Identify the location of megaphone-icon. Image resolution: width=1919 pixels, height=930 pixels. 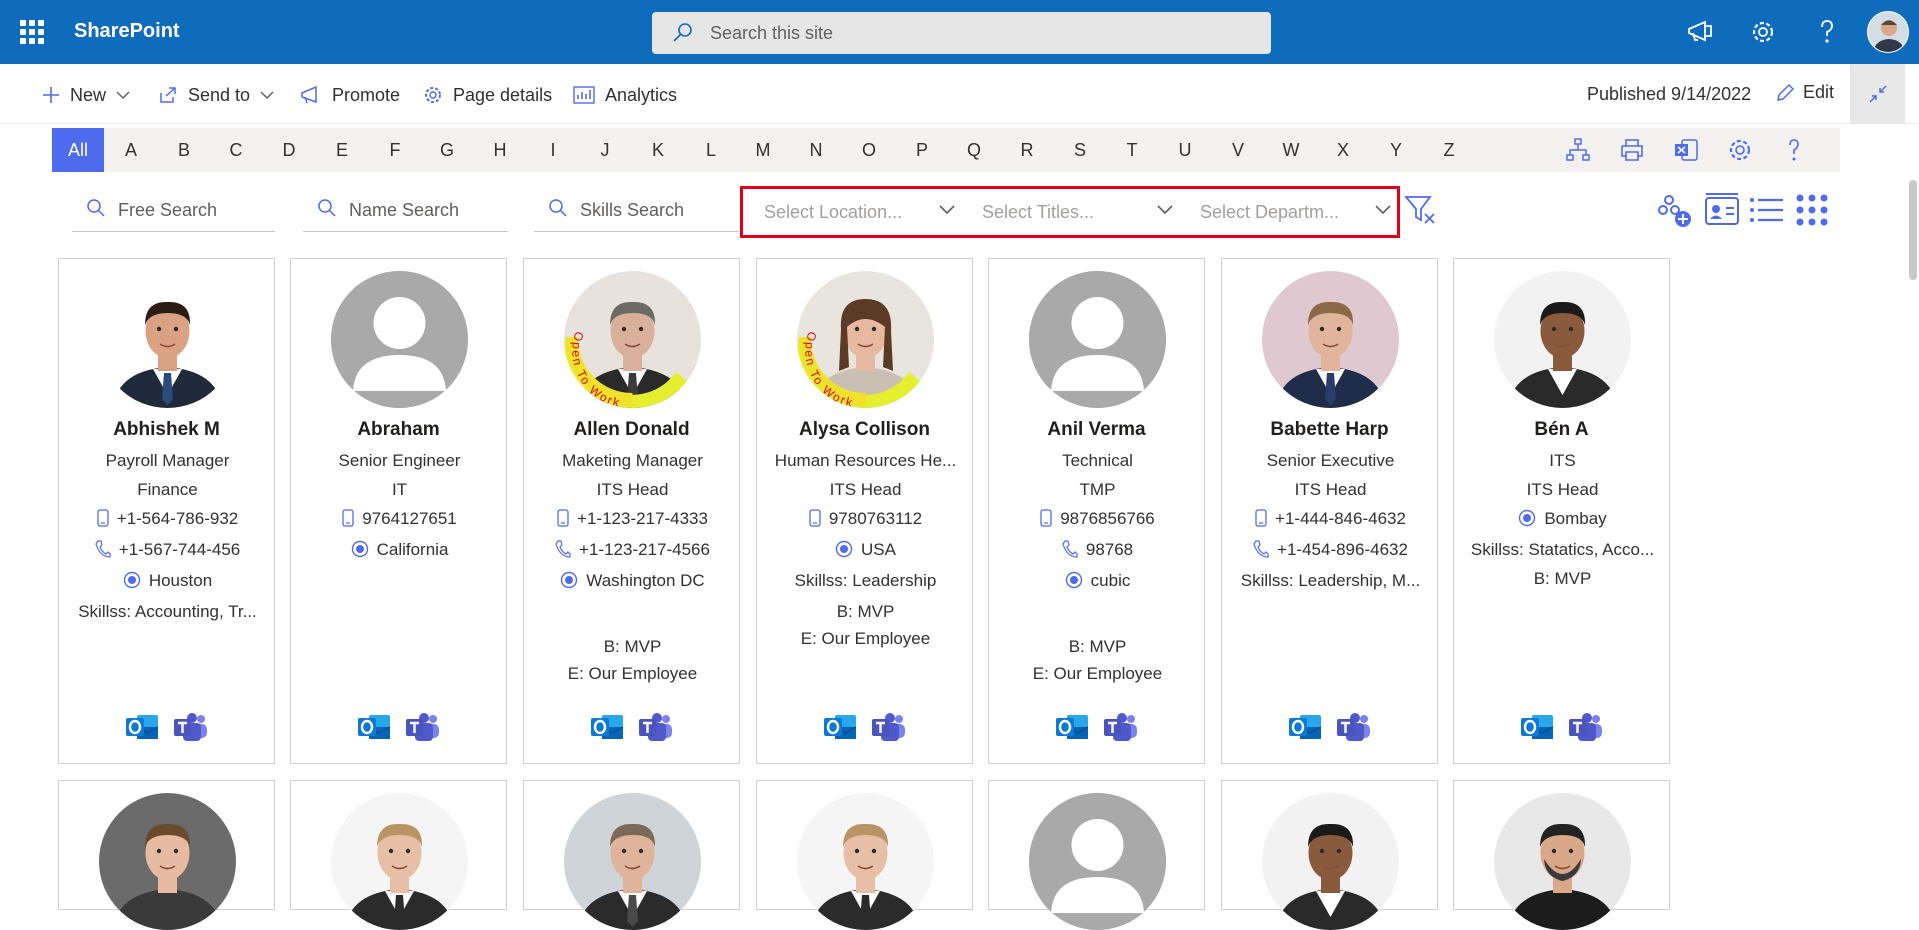
(1700, 32).